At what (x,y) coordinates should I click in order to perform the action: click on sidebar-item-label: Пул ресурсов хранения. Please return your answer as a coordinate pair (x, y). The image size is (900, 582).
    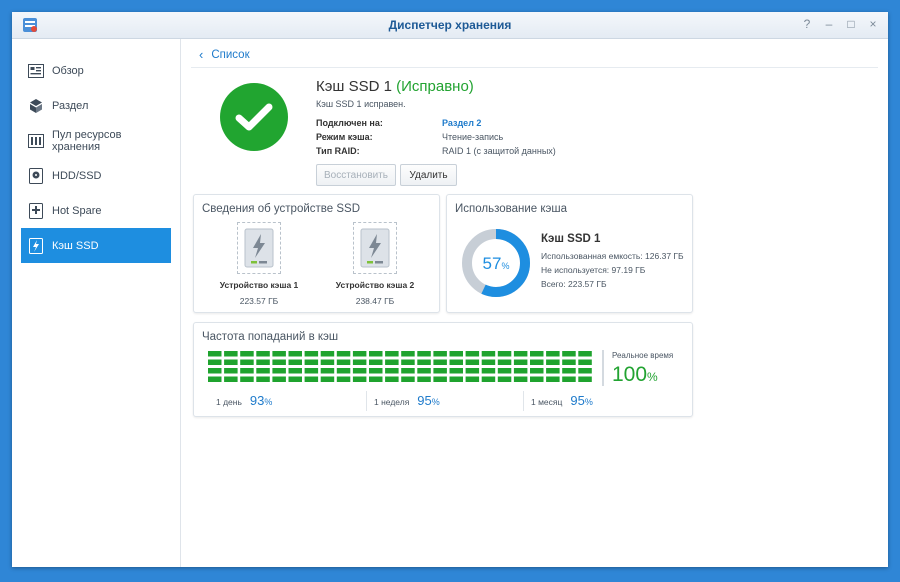
    Looking at the image, I should click on (87, 140).